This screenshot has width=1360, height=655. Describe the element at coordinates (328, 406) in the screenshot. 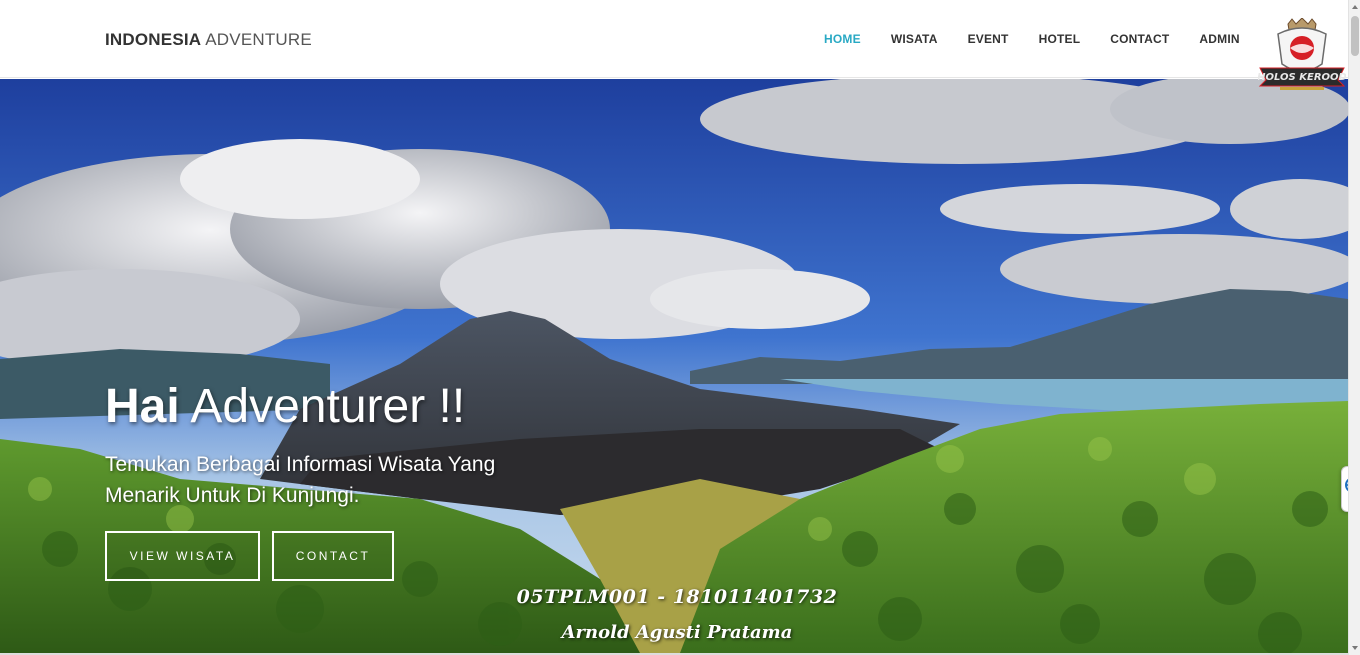

I see `hero-title-thin: Adventurer !!` at that location.